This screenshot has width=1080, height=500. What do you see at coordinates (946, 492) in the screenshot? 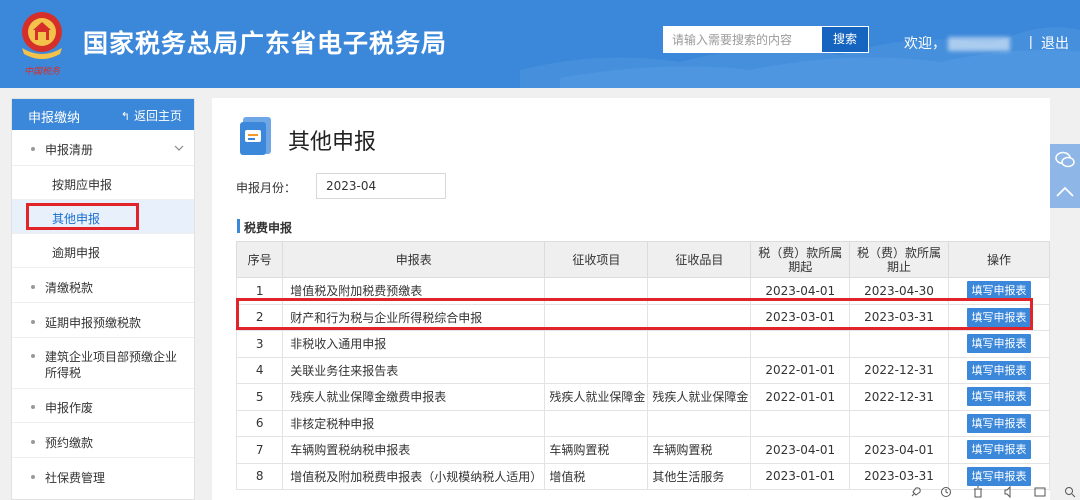
I see `refresh-icon` at bounding box center [946, 492].